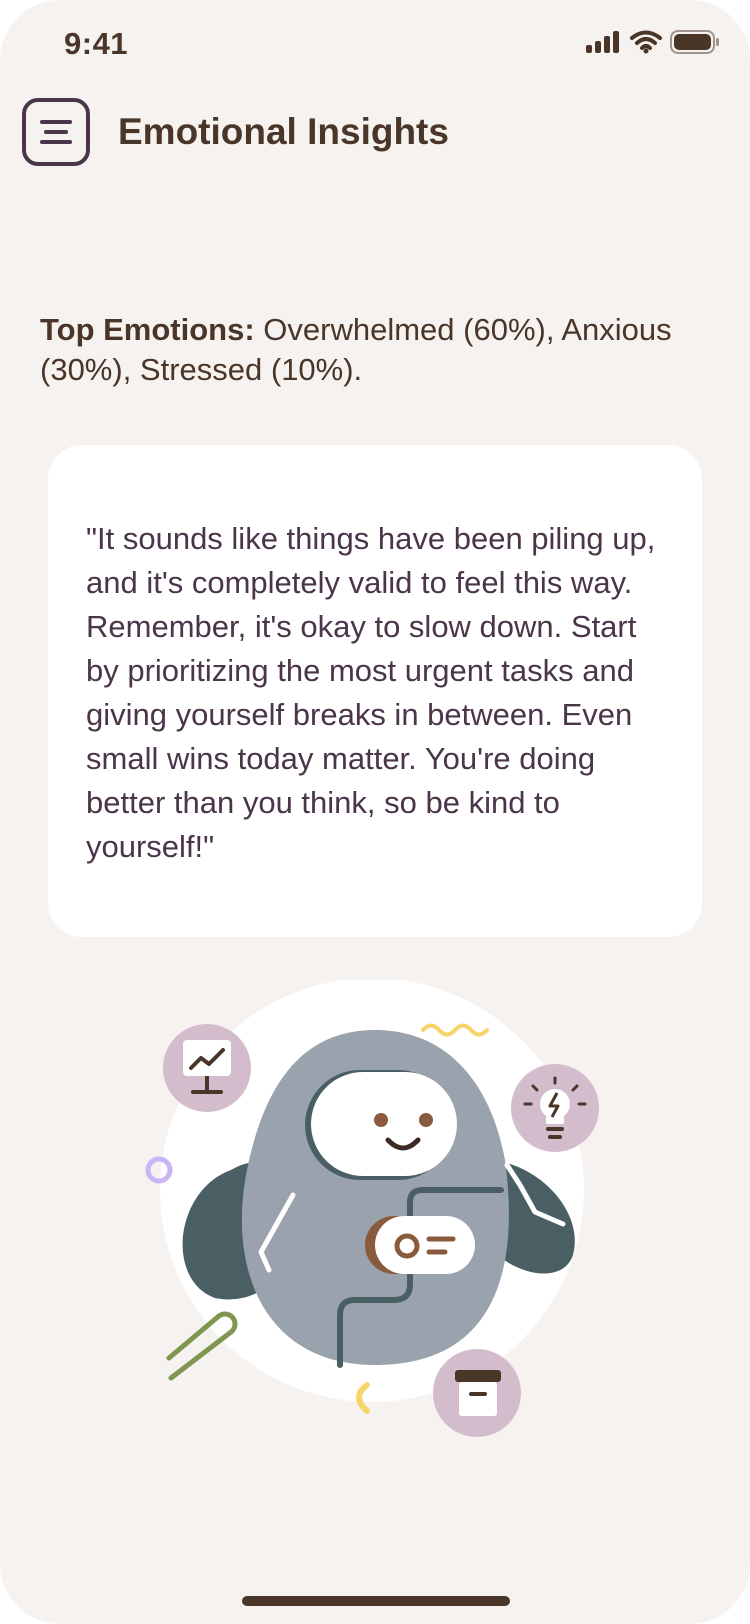  What do you see at coordinates (646, 42) in the screenshot?
I see `wifi-icon` at bounding box center [646, 42].